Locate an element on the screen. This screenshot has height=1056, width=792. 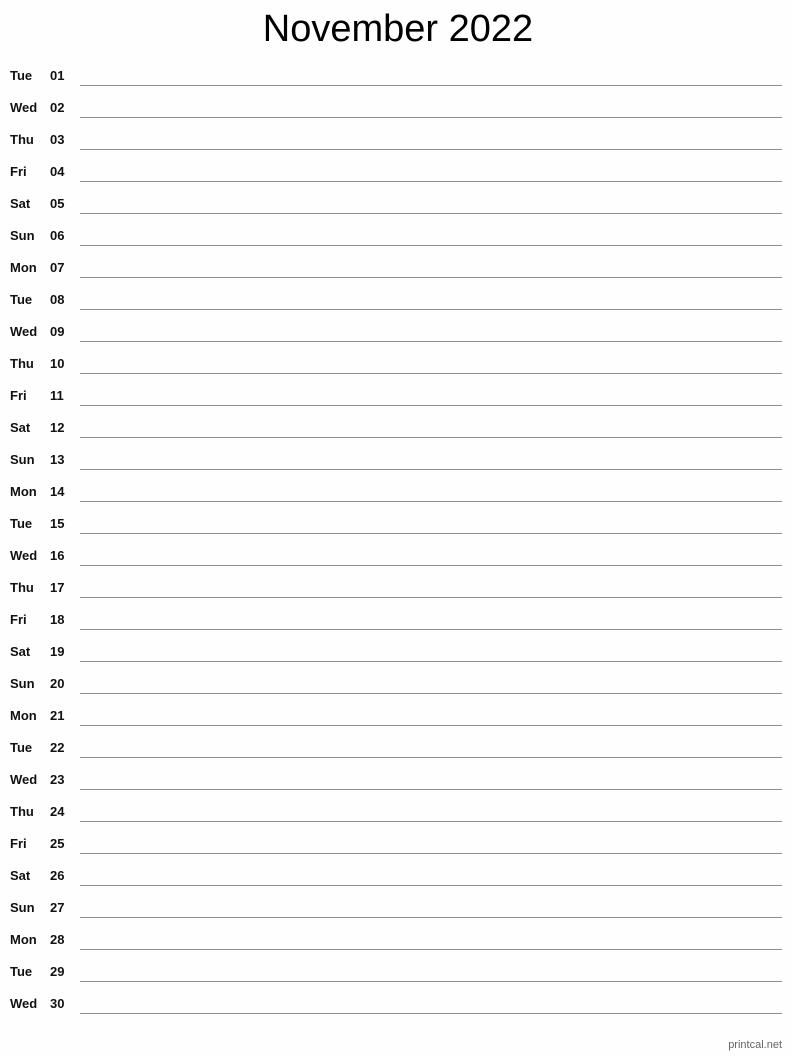
day-row: Fri 18 is located at coordinates (396, 614).